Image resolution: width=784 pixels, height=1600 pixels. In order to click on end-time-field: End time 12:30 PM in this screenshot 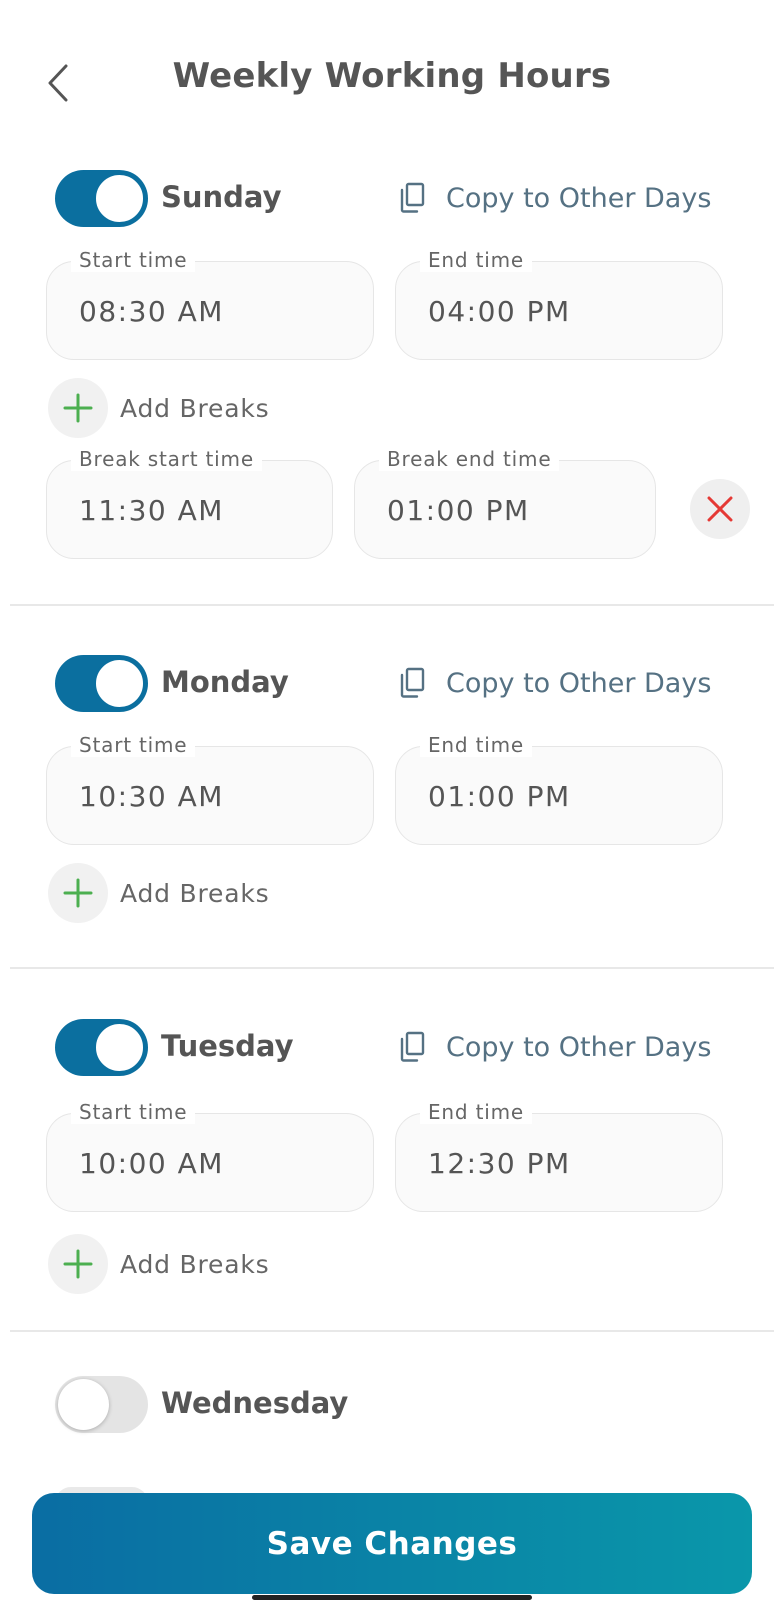, I will do `click(559, 1156)`.